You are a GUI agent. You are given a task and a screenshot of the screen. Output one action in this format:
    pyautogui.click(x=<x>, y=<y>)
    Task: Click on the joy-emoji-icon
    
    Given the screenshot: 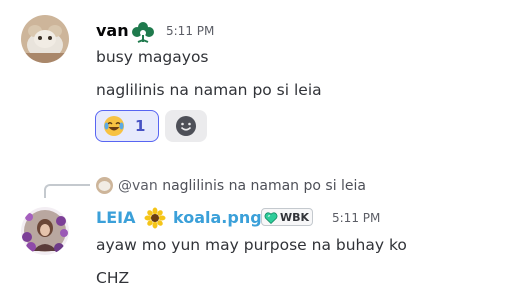 What is the action you would take?
    pyautogui.click(x=114, y=126)
    